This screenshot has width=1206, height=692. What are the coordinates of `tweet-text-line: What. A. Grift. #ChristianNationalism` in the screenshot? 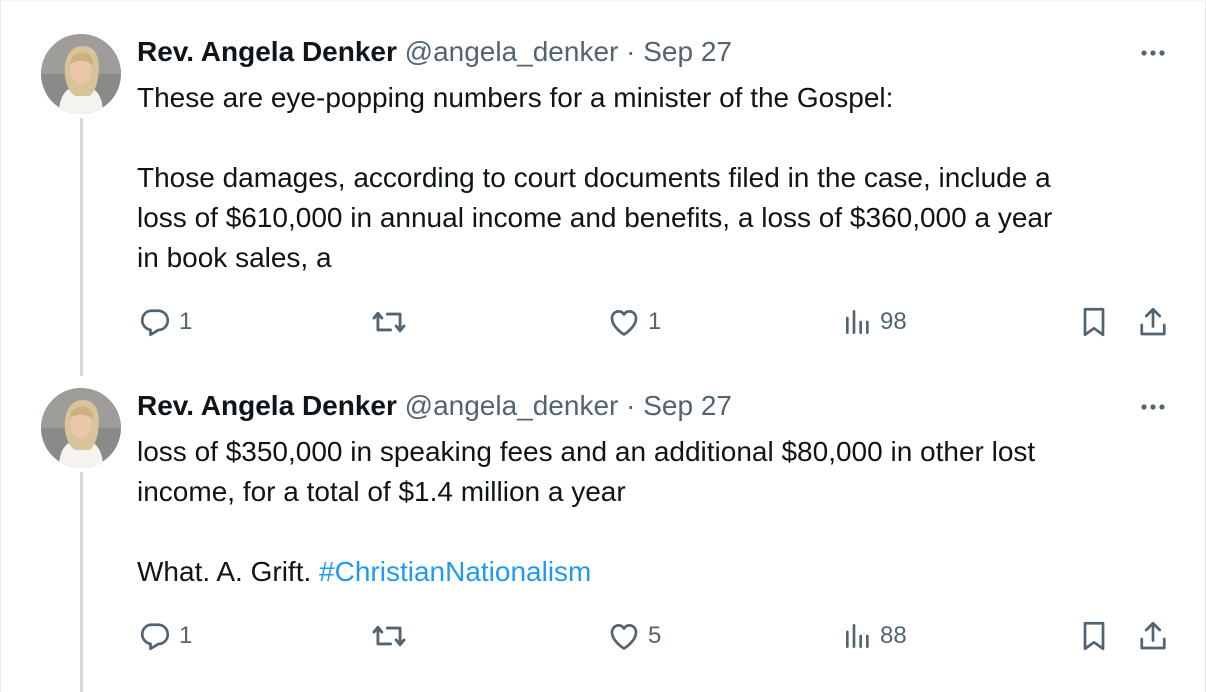 It's located at (657, 572).